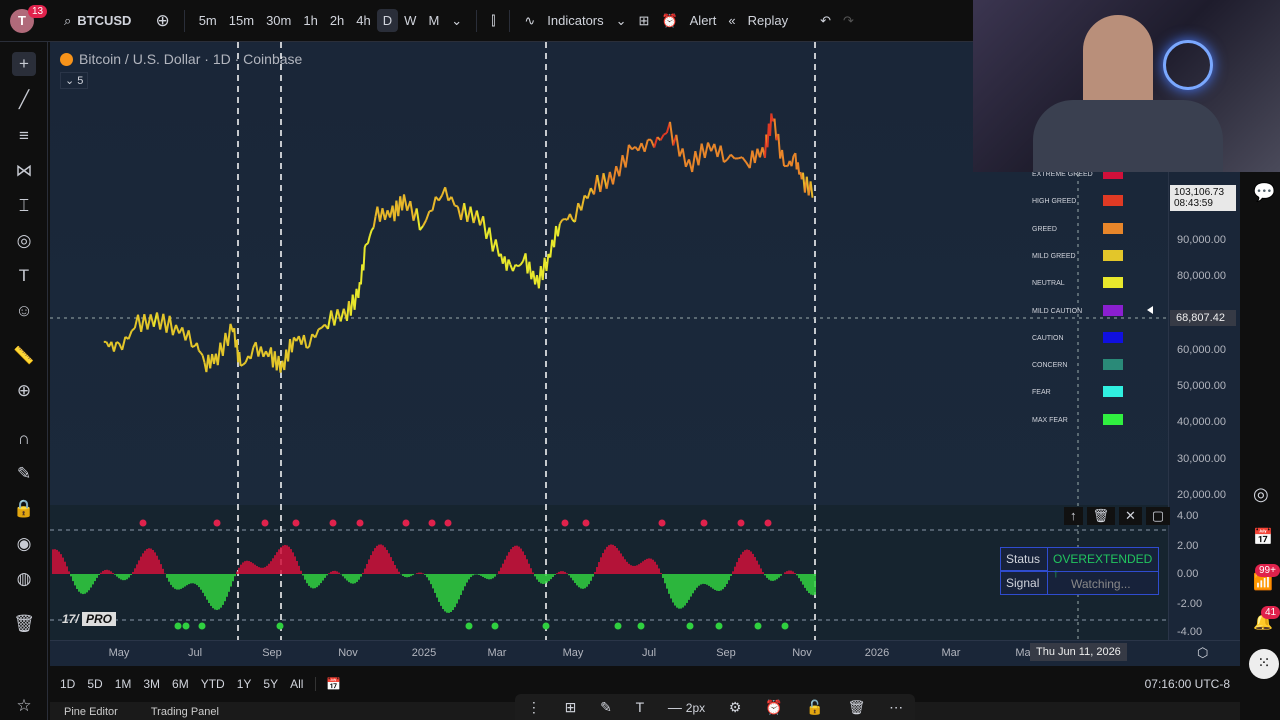  Describe the element at coordinates (123, 684) in the screenshot. I see `range-1m: 1M` at that location.